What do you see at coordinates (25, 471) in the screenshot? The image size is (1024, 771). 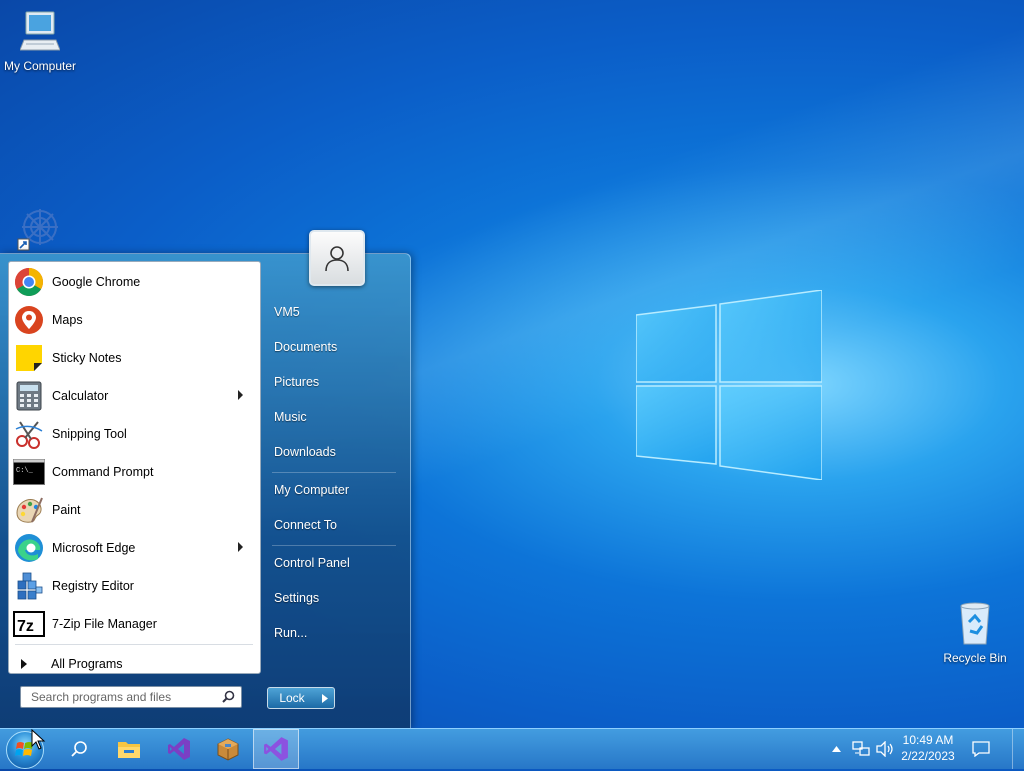 I see `svg-text: C:\_` at bounding box center [25, 471].